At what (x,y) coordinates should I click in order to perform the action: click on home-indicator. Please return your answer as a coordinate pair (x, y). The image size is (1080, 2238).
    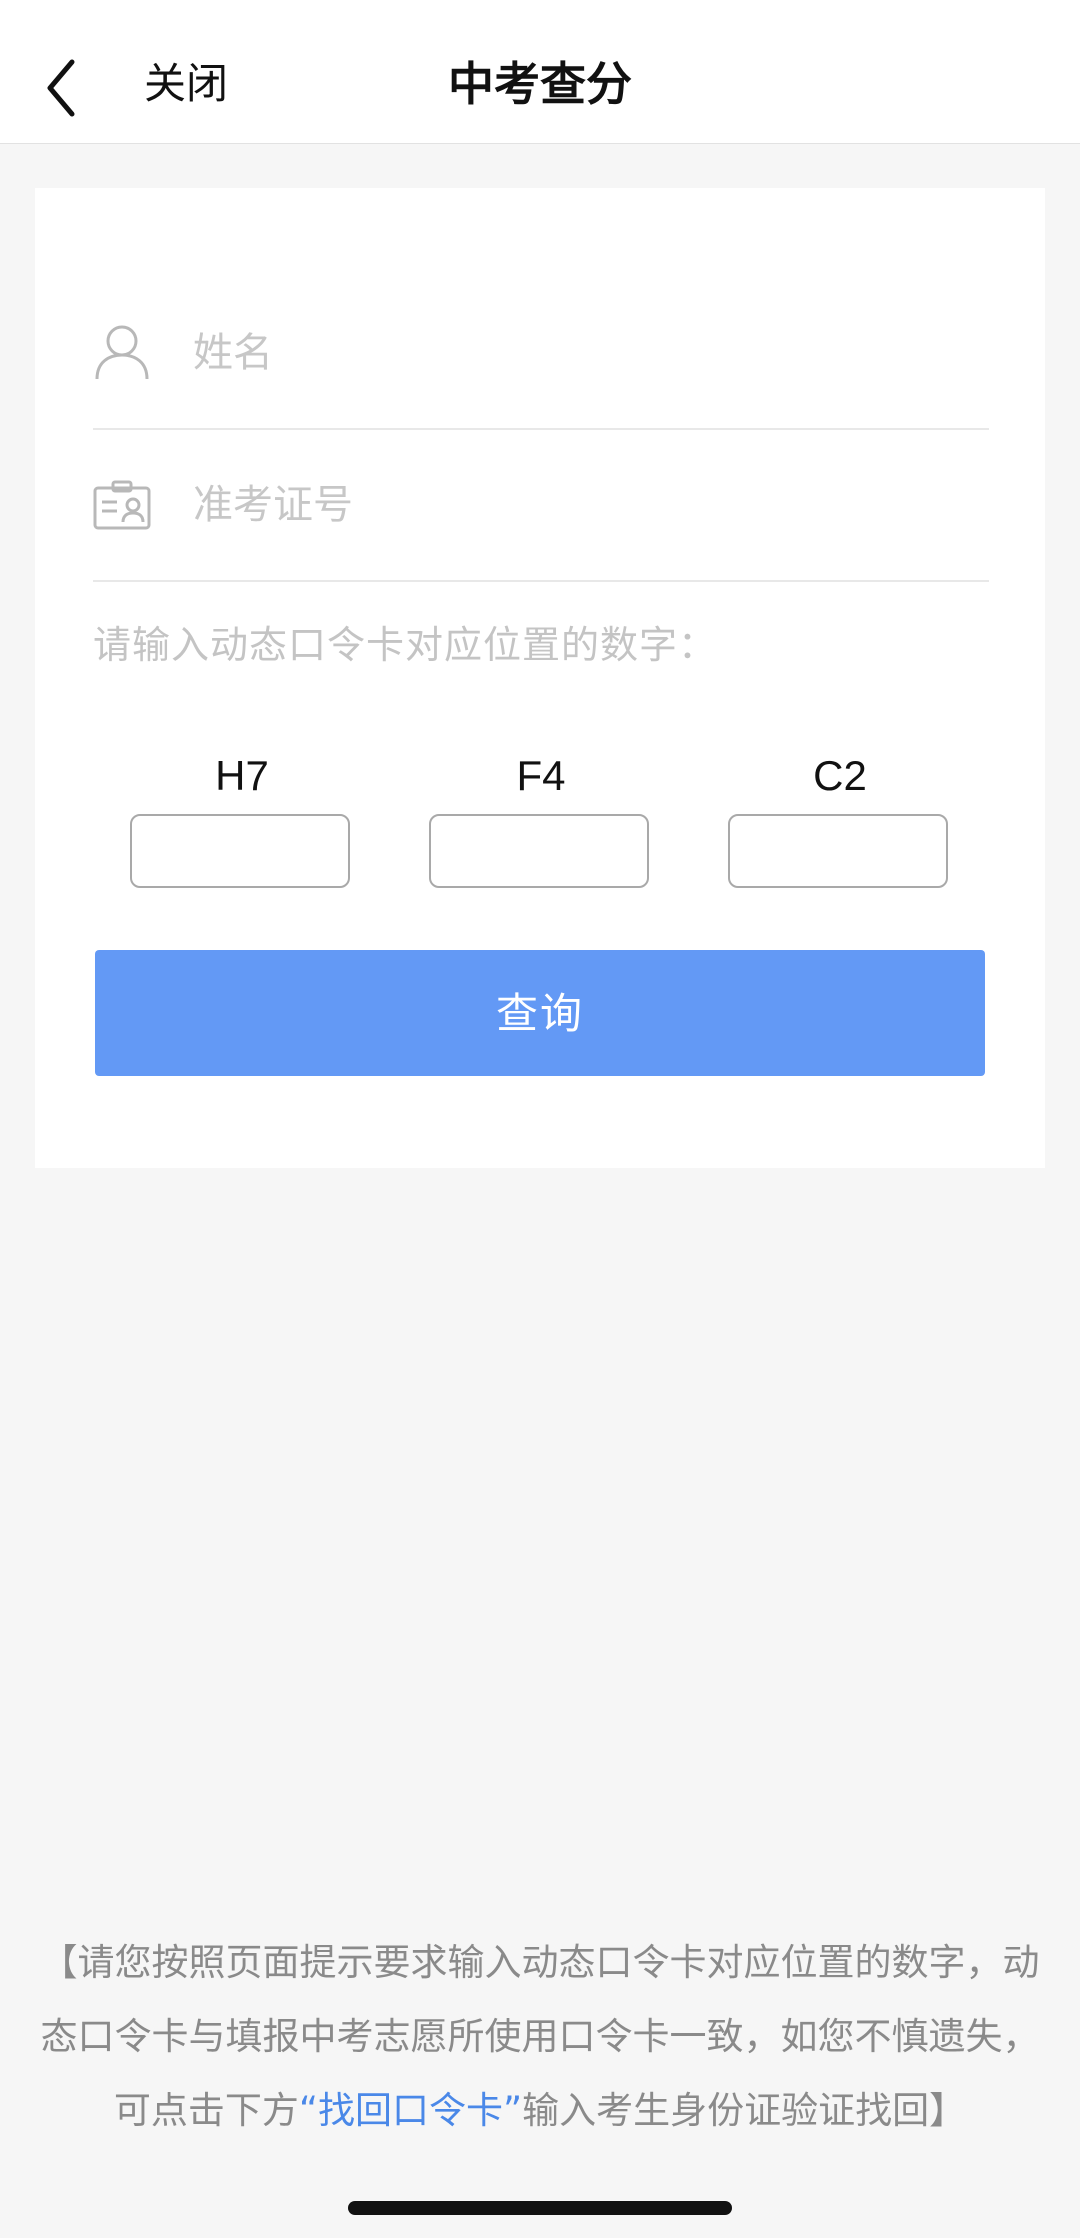
    Looking at the image, I should click on (540, 2208).